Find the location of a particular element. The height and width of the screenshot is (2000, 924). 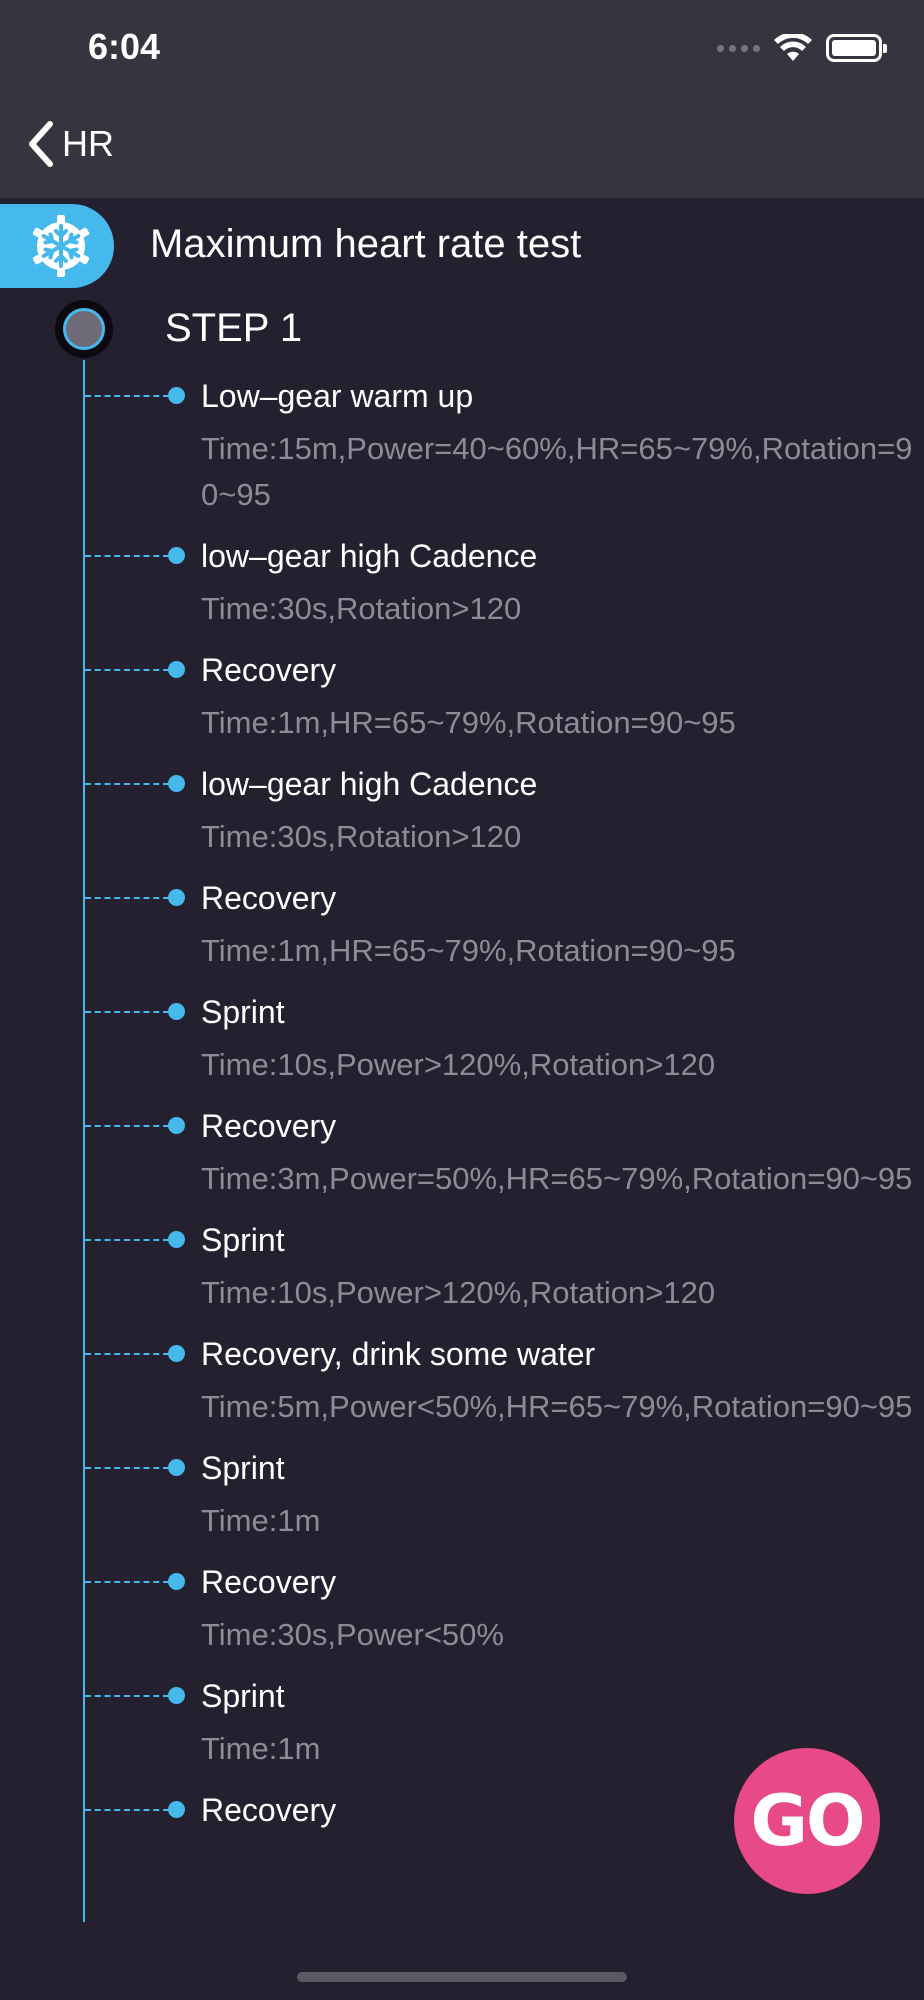

wifi-icon is located at coordinates (793, 47).